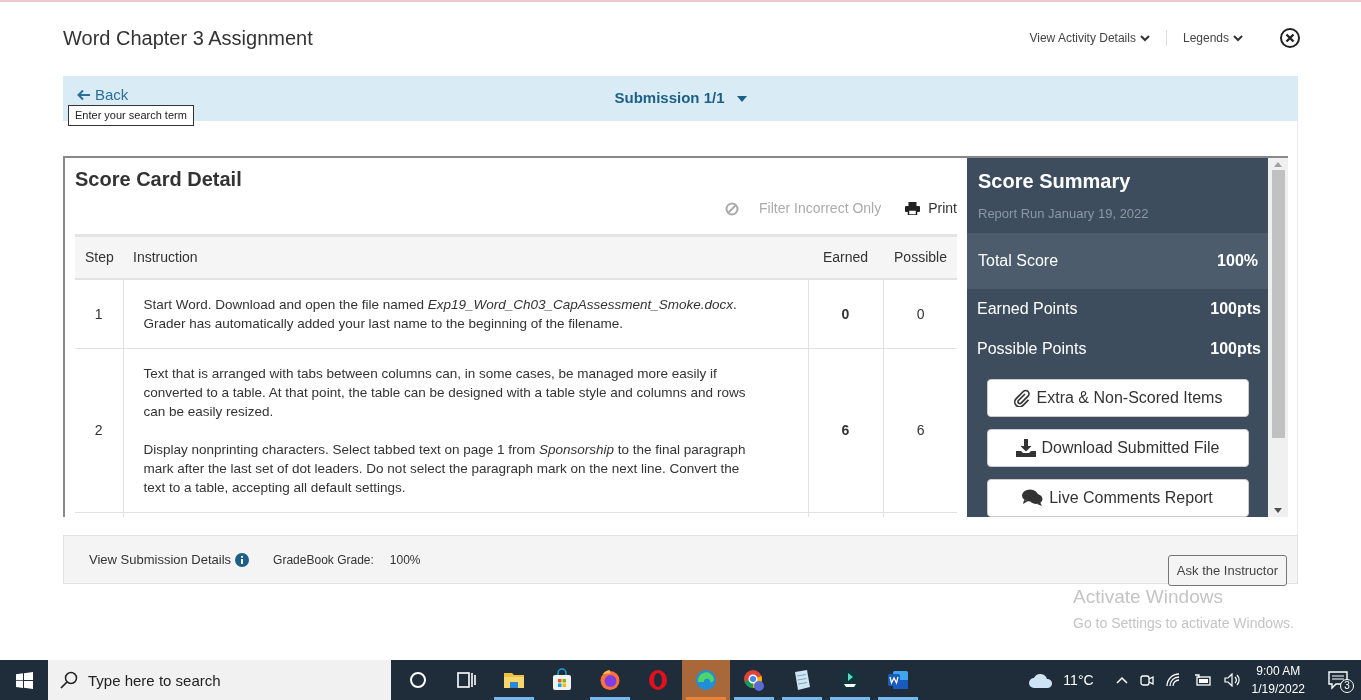 Image resolution: width=1361 pixels, height=700 pixels. What do you see at coordinates (741, 98) in the screenshot?
I see `caret-down-icon` at bounding box center [741, 98].